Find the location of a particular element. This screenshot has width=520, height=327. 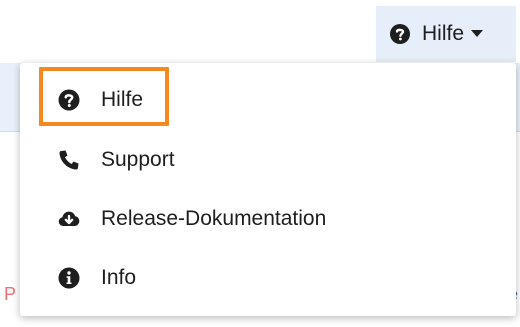

menu-item-release-dokumentation: Release-Dokumentation is located at coordinates (268, 219).